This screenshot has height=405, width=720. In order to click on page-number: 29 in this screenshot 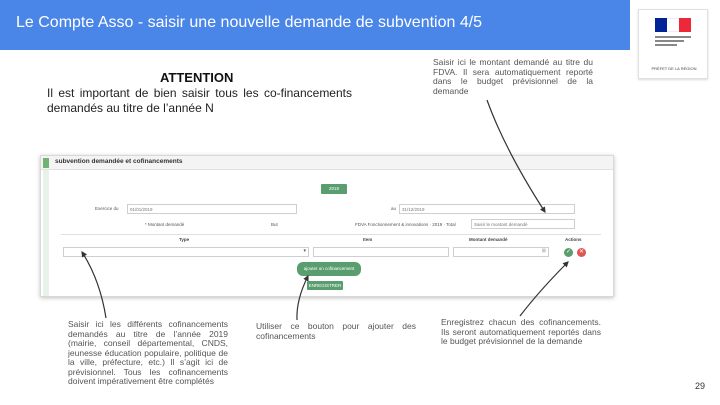, I will do `click(700, 386)`.